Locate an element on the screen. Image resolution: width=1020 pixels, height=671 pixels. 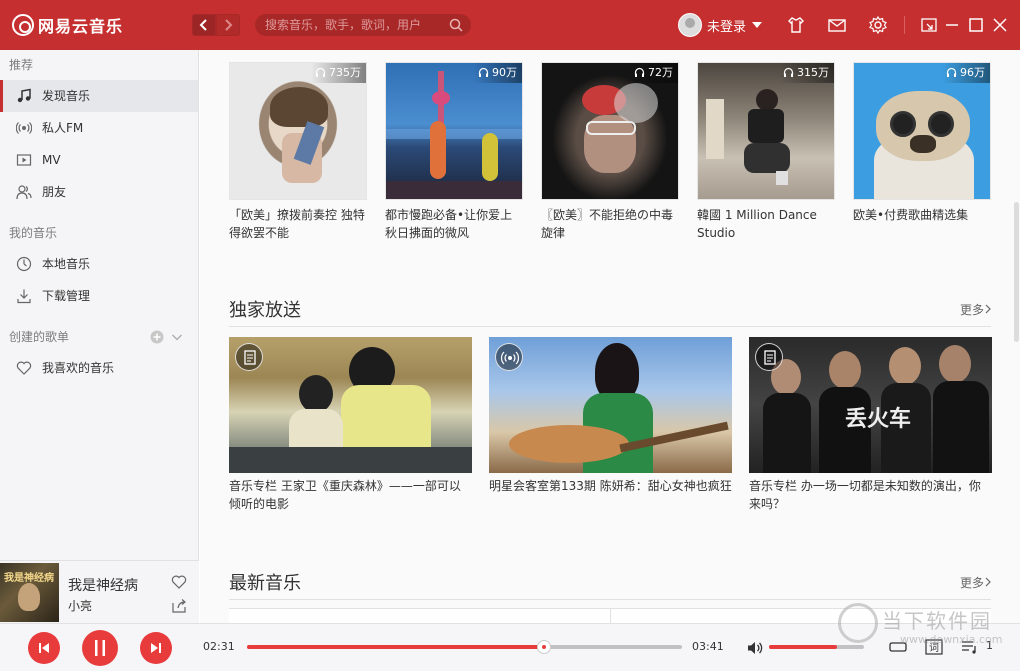
sidebar-item-label: 朋友 is located at coordinates (54, 192).